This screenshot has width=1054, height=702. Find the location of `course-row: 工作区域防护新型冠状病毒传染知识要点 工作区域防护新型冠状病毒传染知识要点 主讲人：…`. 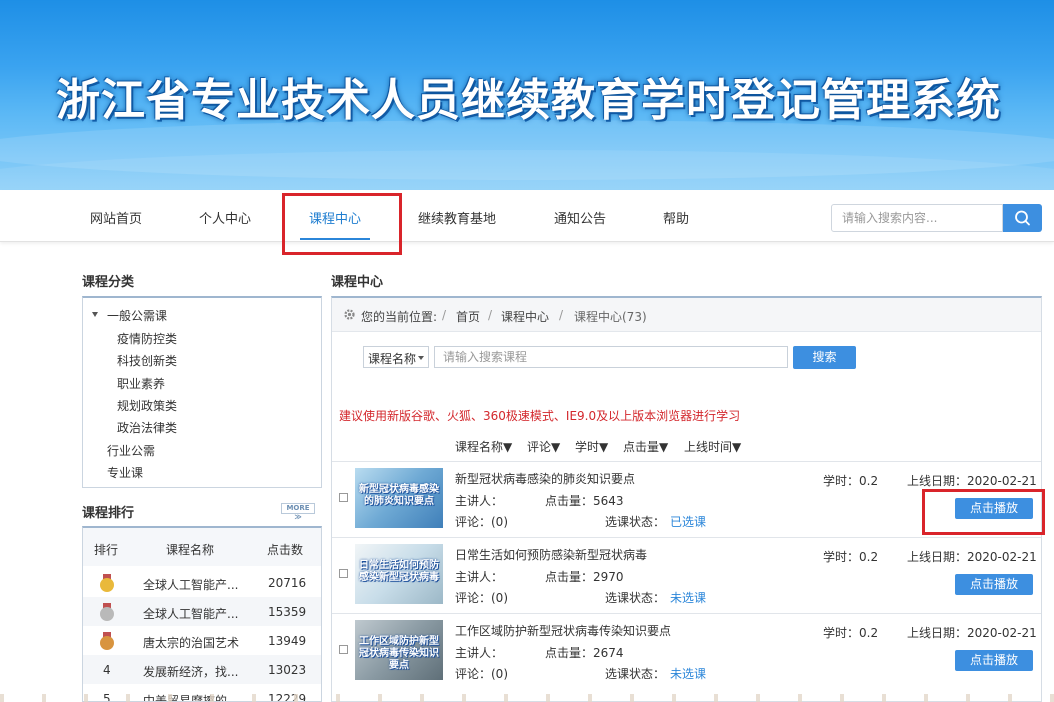

course-row: 工作区域防护新型冠状病毒传染知识要点 工作区域防护新型冠状病毒传染知识要点 主讲人：… is located at coordinates (686, 651).